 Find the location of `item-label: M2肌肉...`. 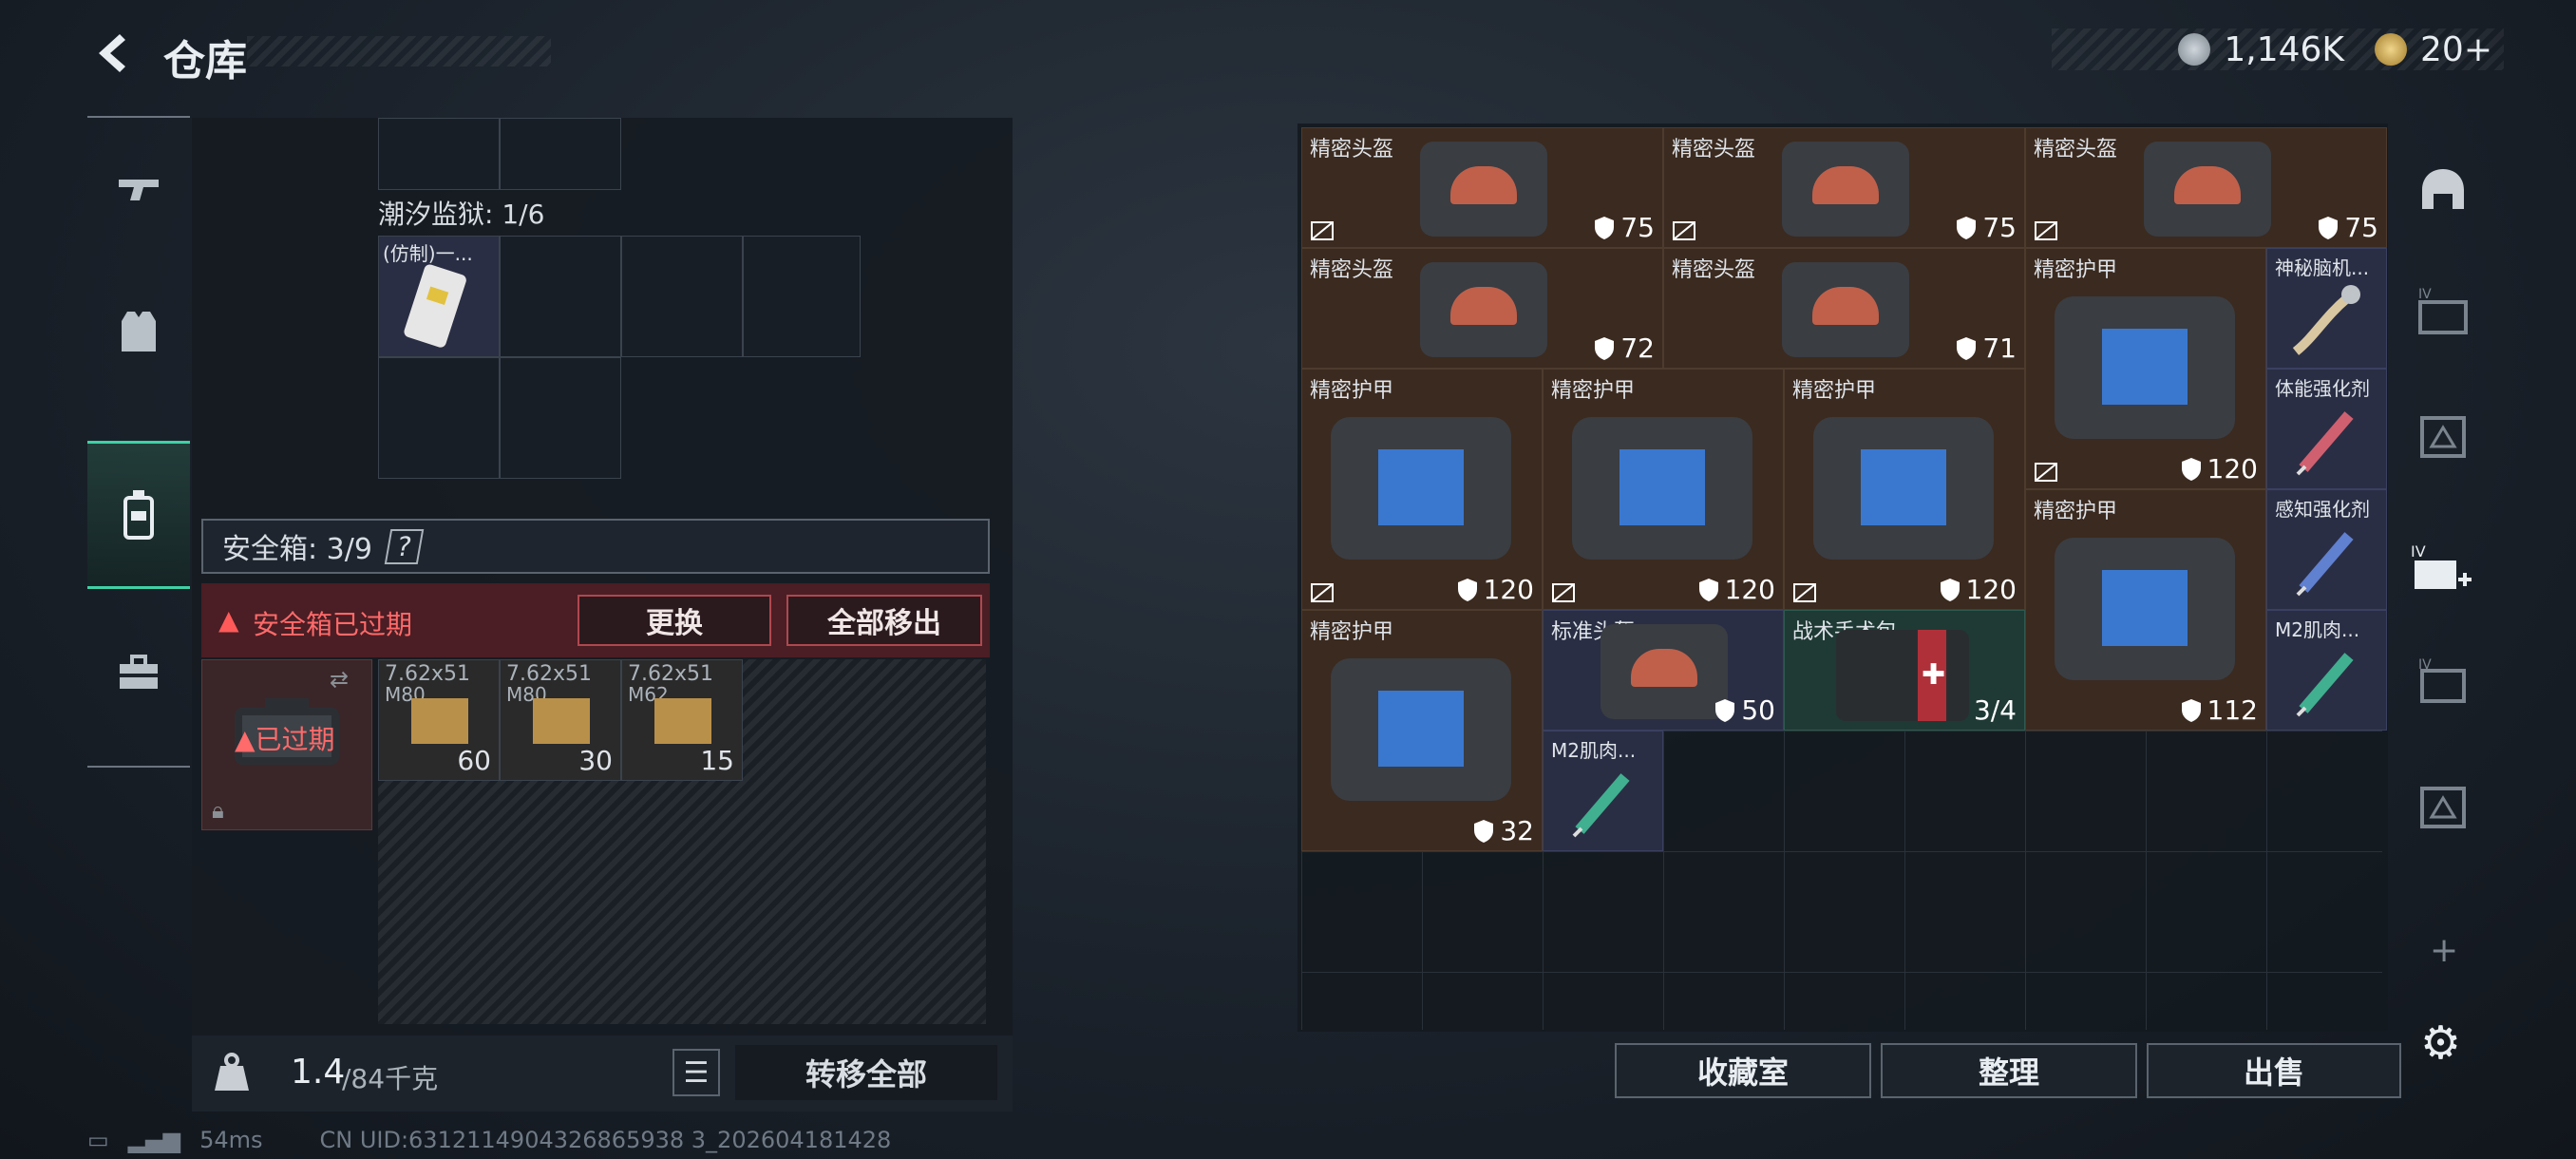

item-label: M2肌肉... is located at coordinates (1594, 750).